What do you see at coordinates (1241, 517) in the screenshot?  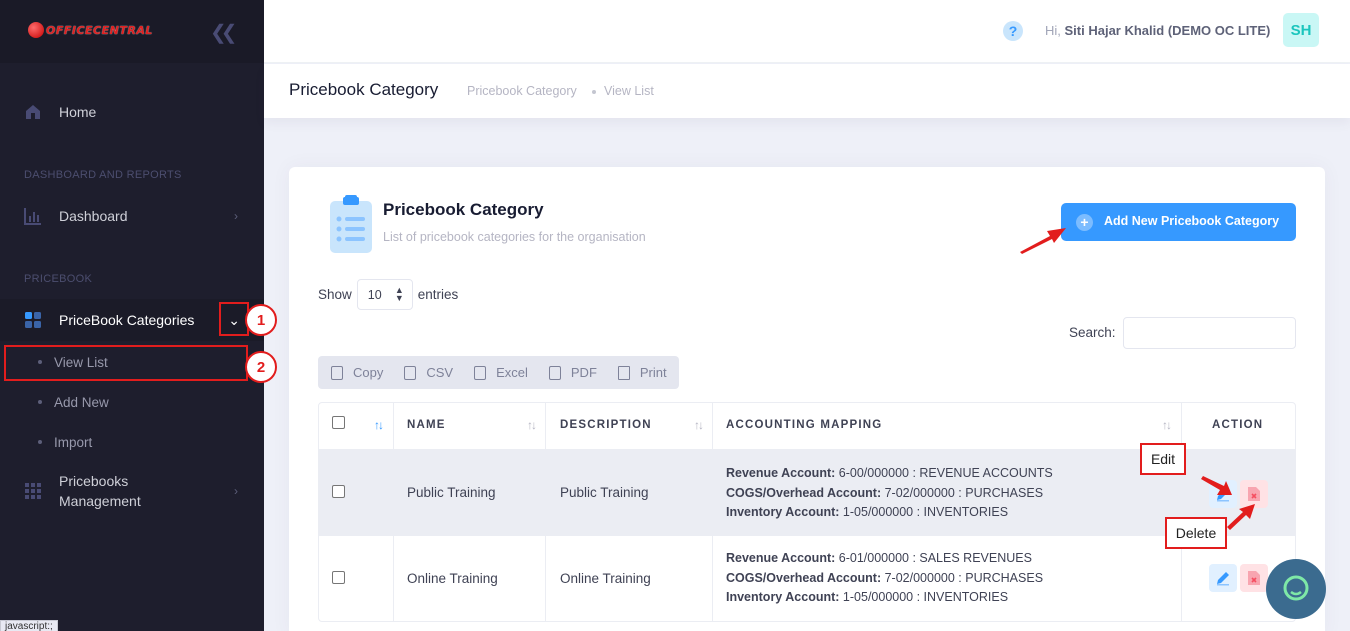 I see `arrow-to-delete` at bounding box center [1241, 517].